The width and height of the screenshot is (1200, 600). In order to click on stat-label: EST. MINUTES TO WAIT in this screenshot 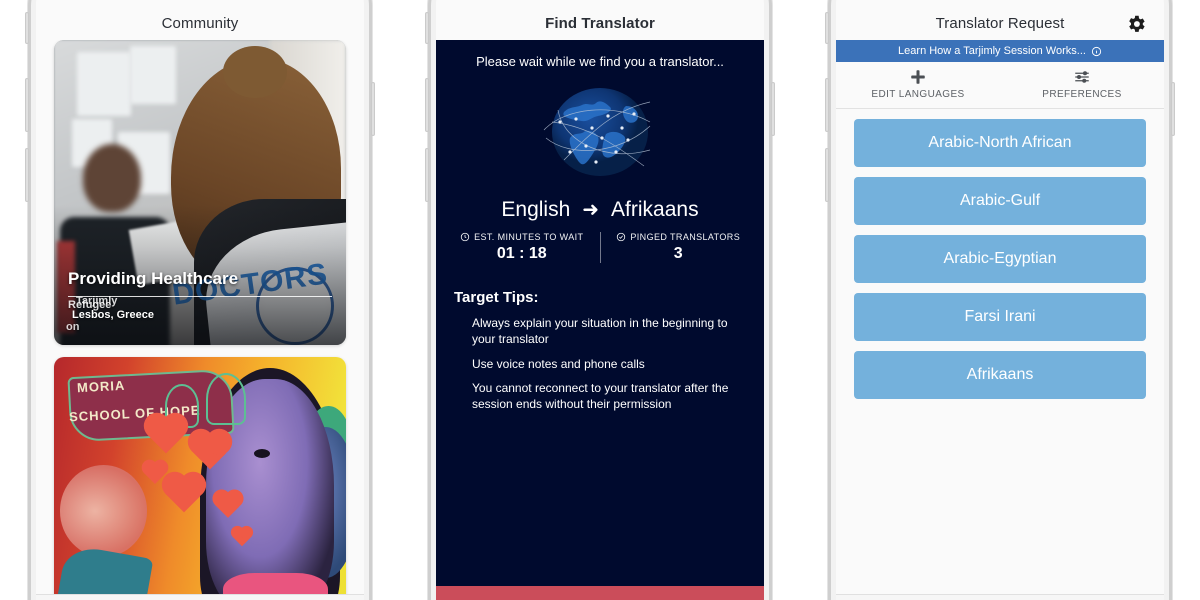, I will do `click(529, 237)`.